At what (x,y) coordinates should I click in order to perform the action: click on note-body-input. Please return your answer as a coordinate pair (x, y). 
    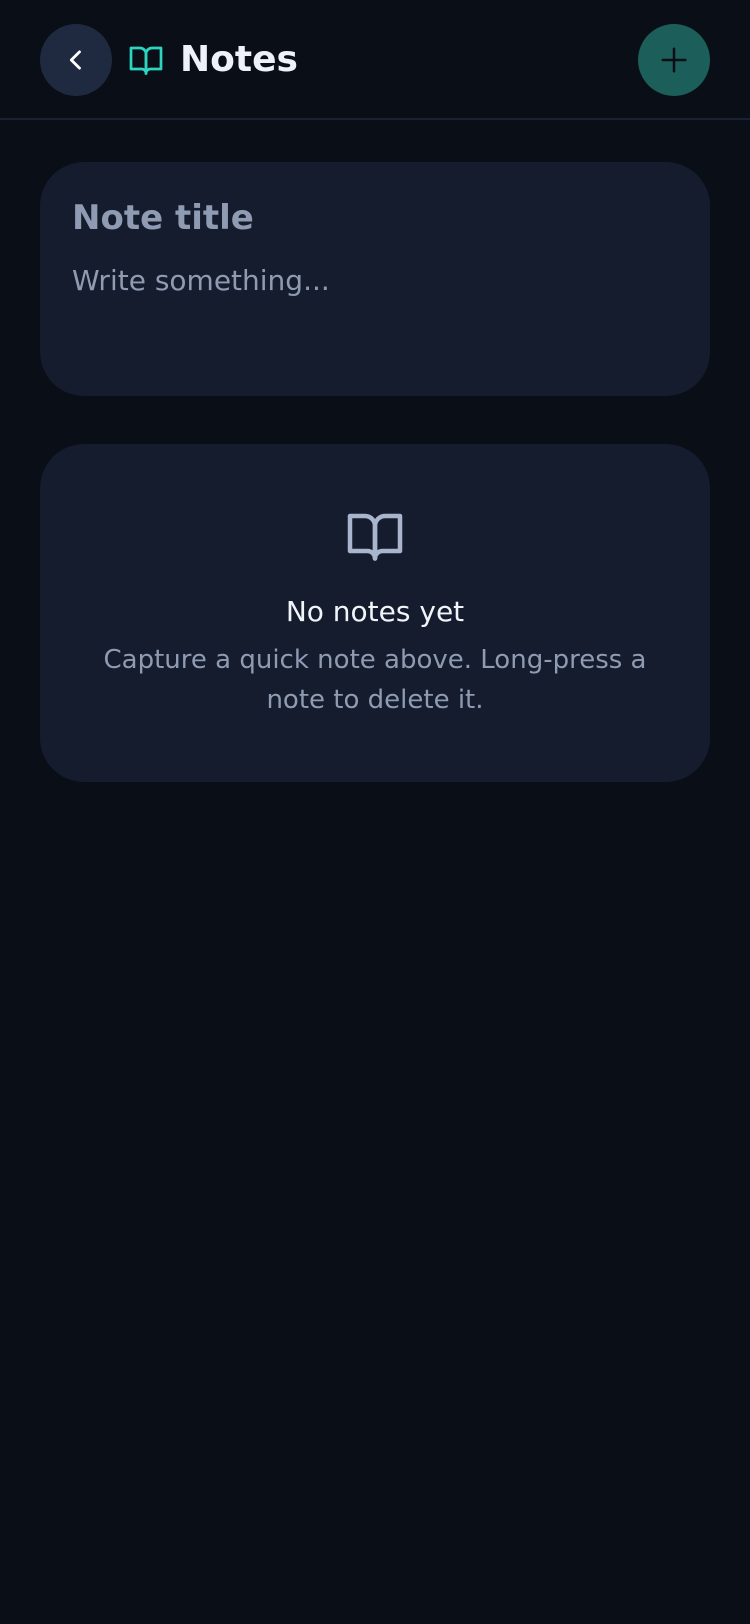
    Looking at the image, I should click on (375, 312).